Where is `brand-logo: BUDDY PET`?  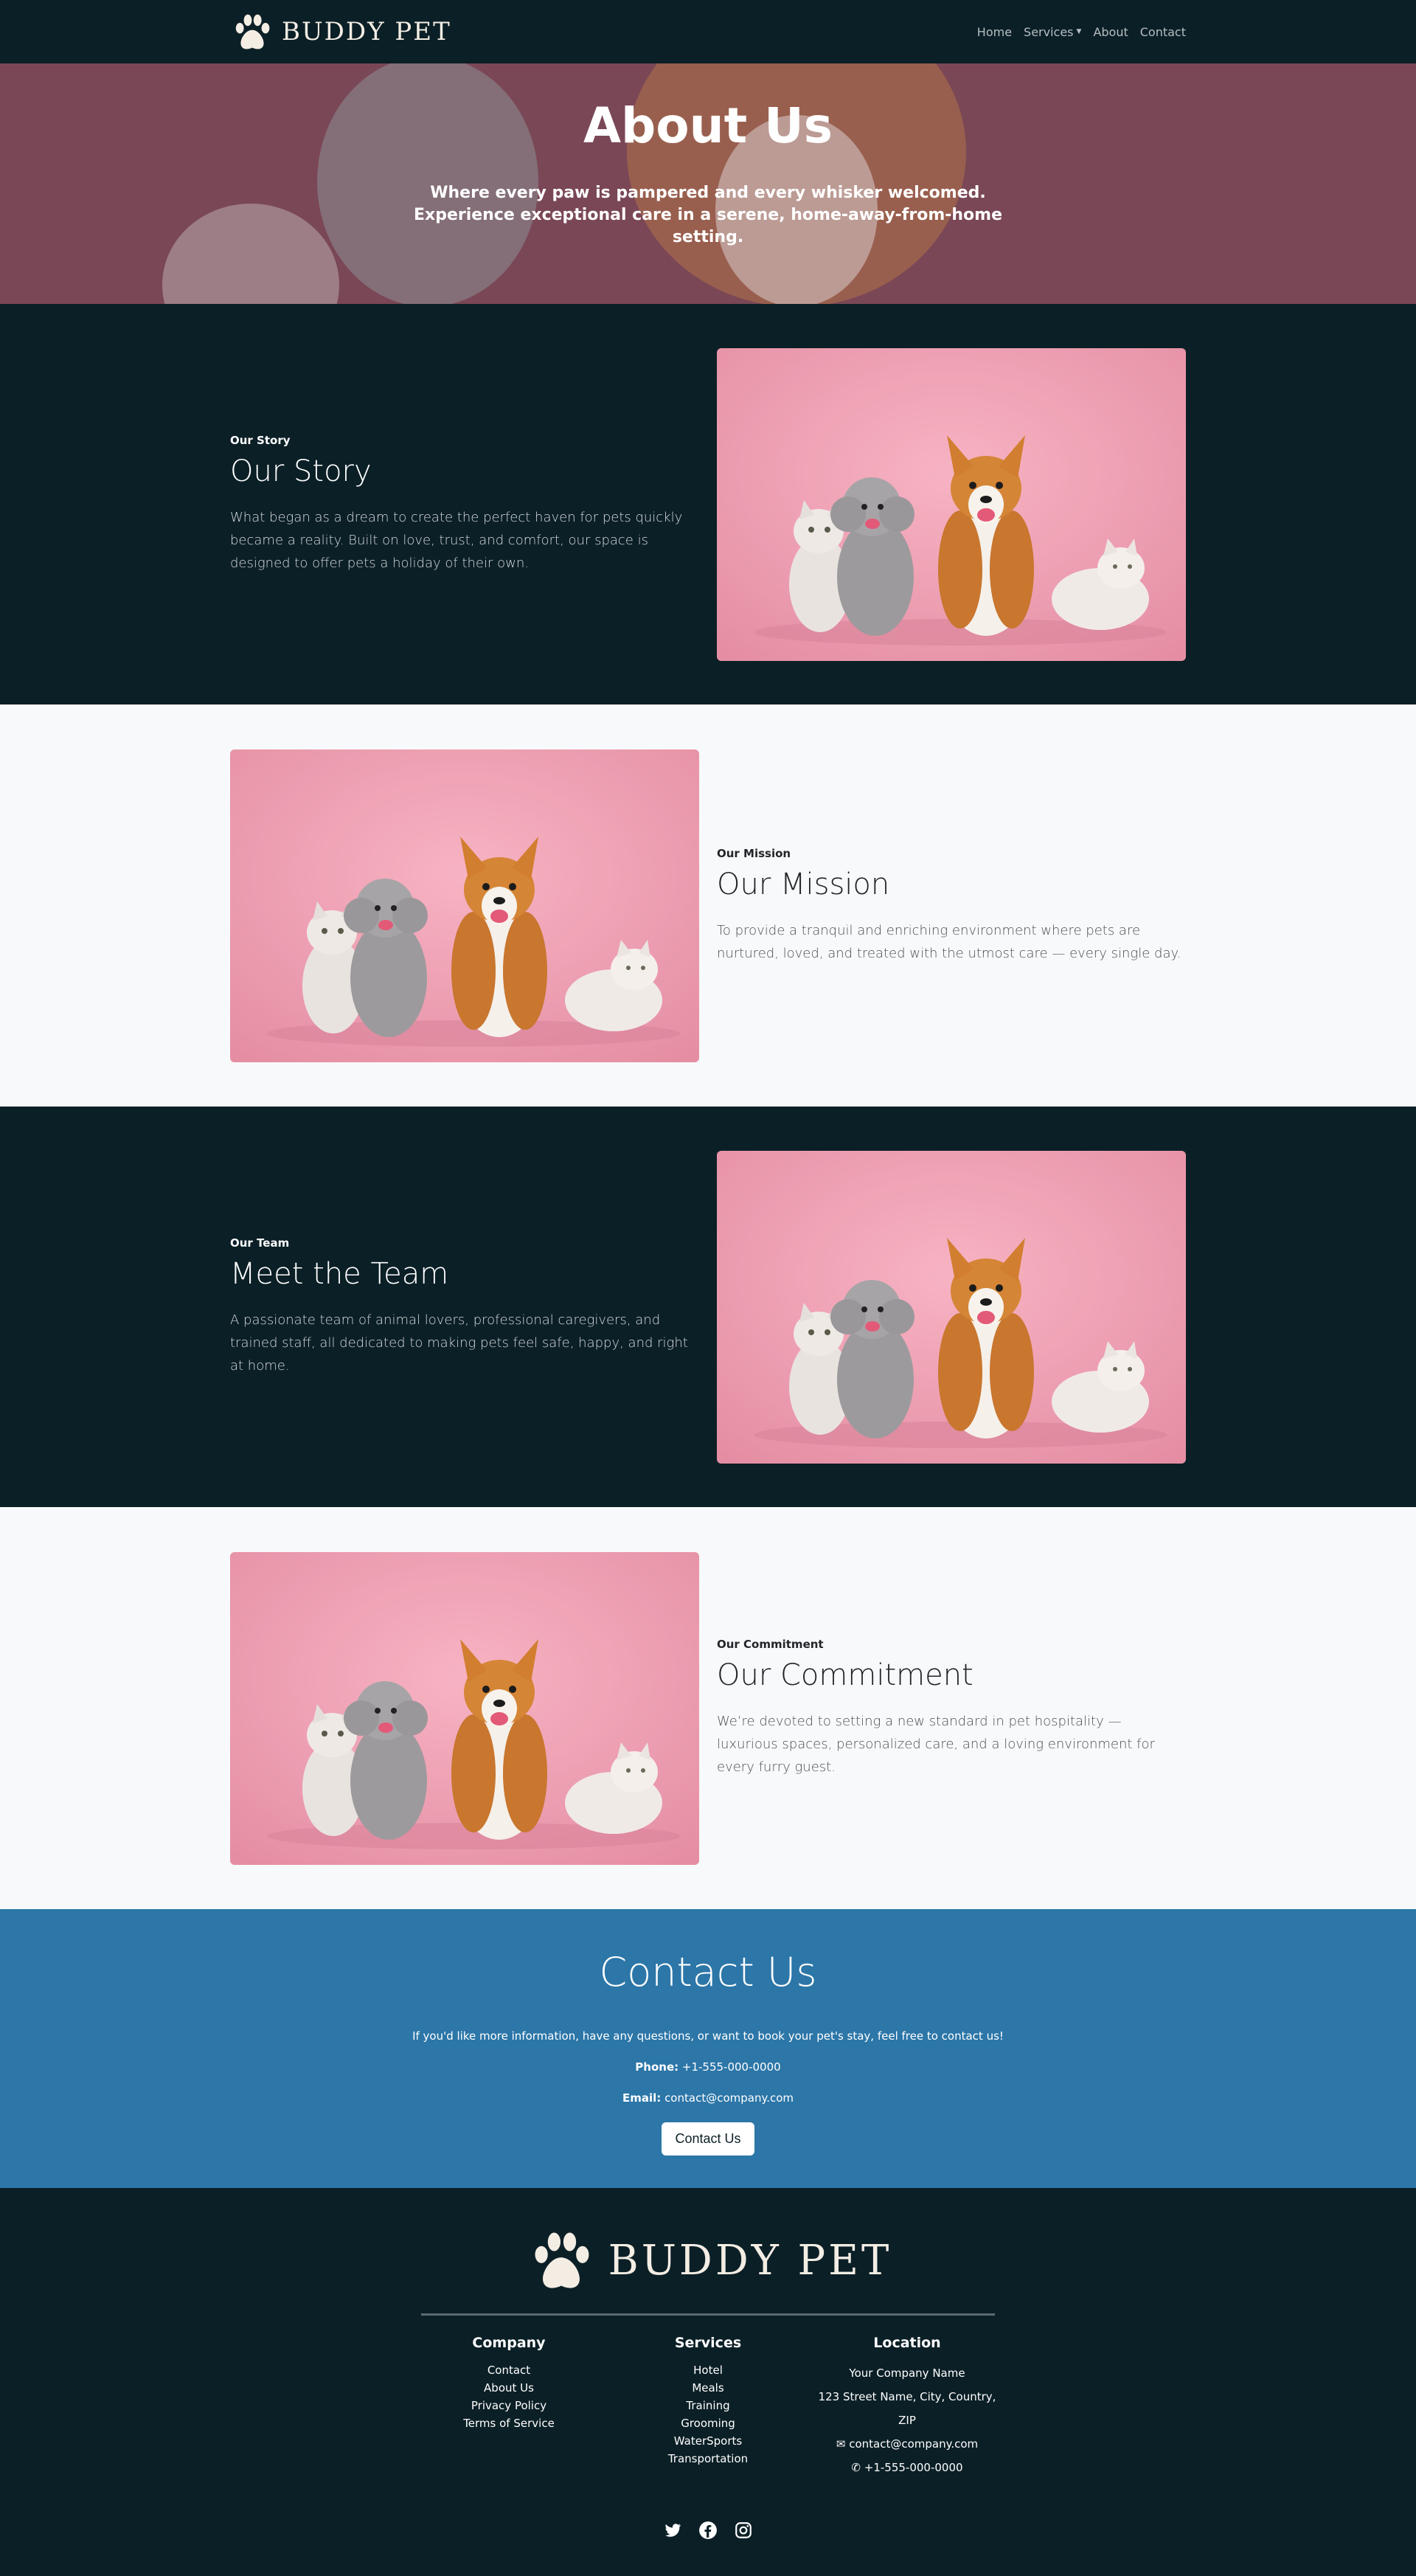 brand-logo: BUDDY PET is located at coordinates (340, 32).